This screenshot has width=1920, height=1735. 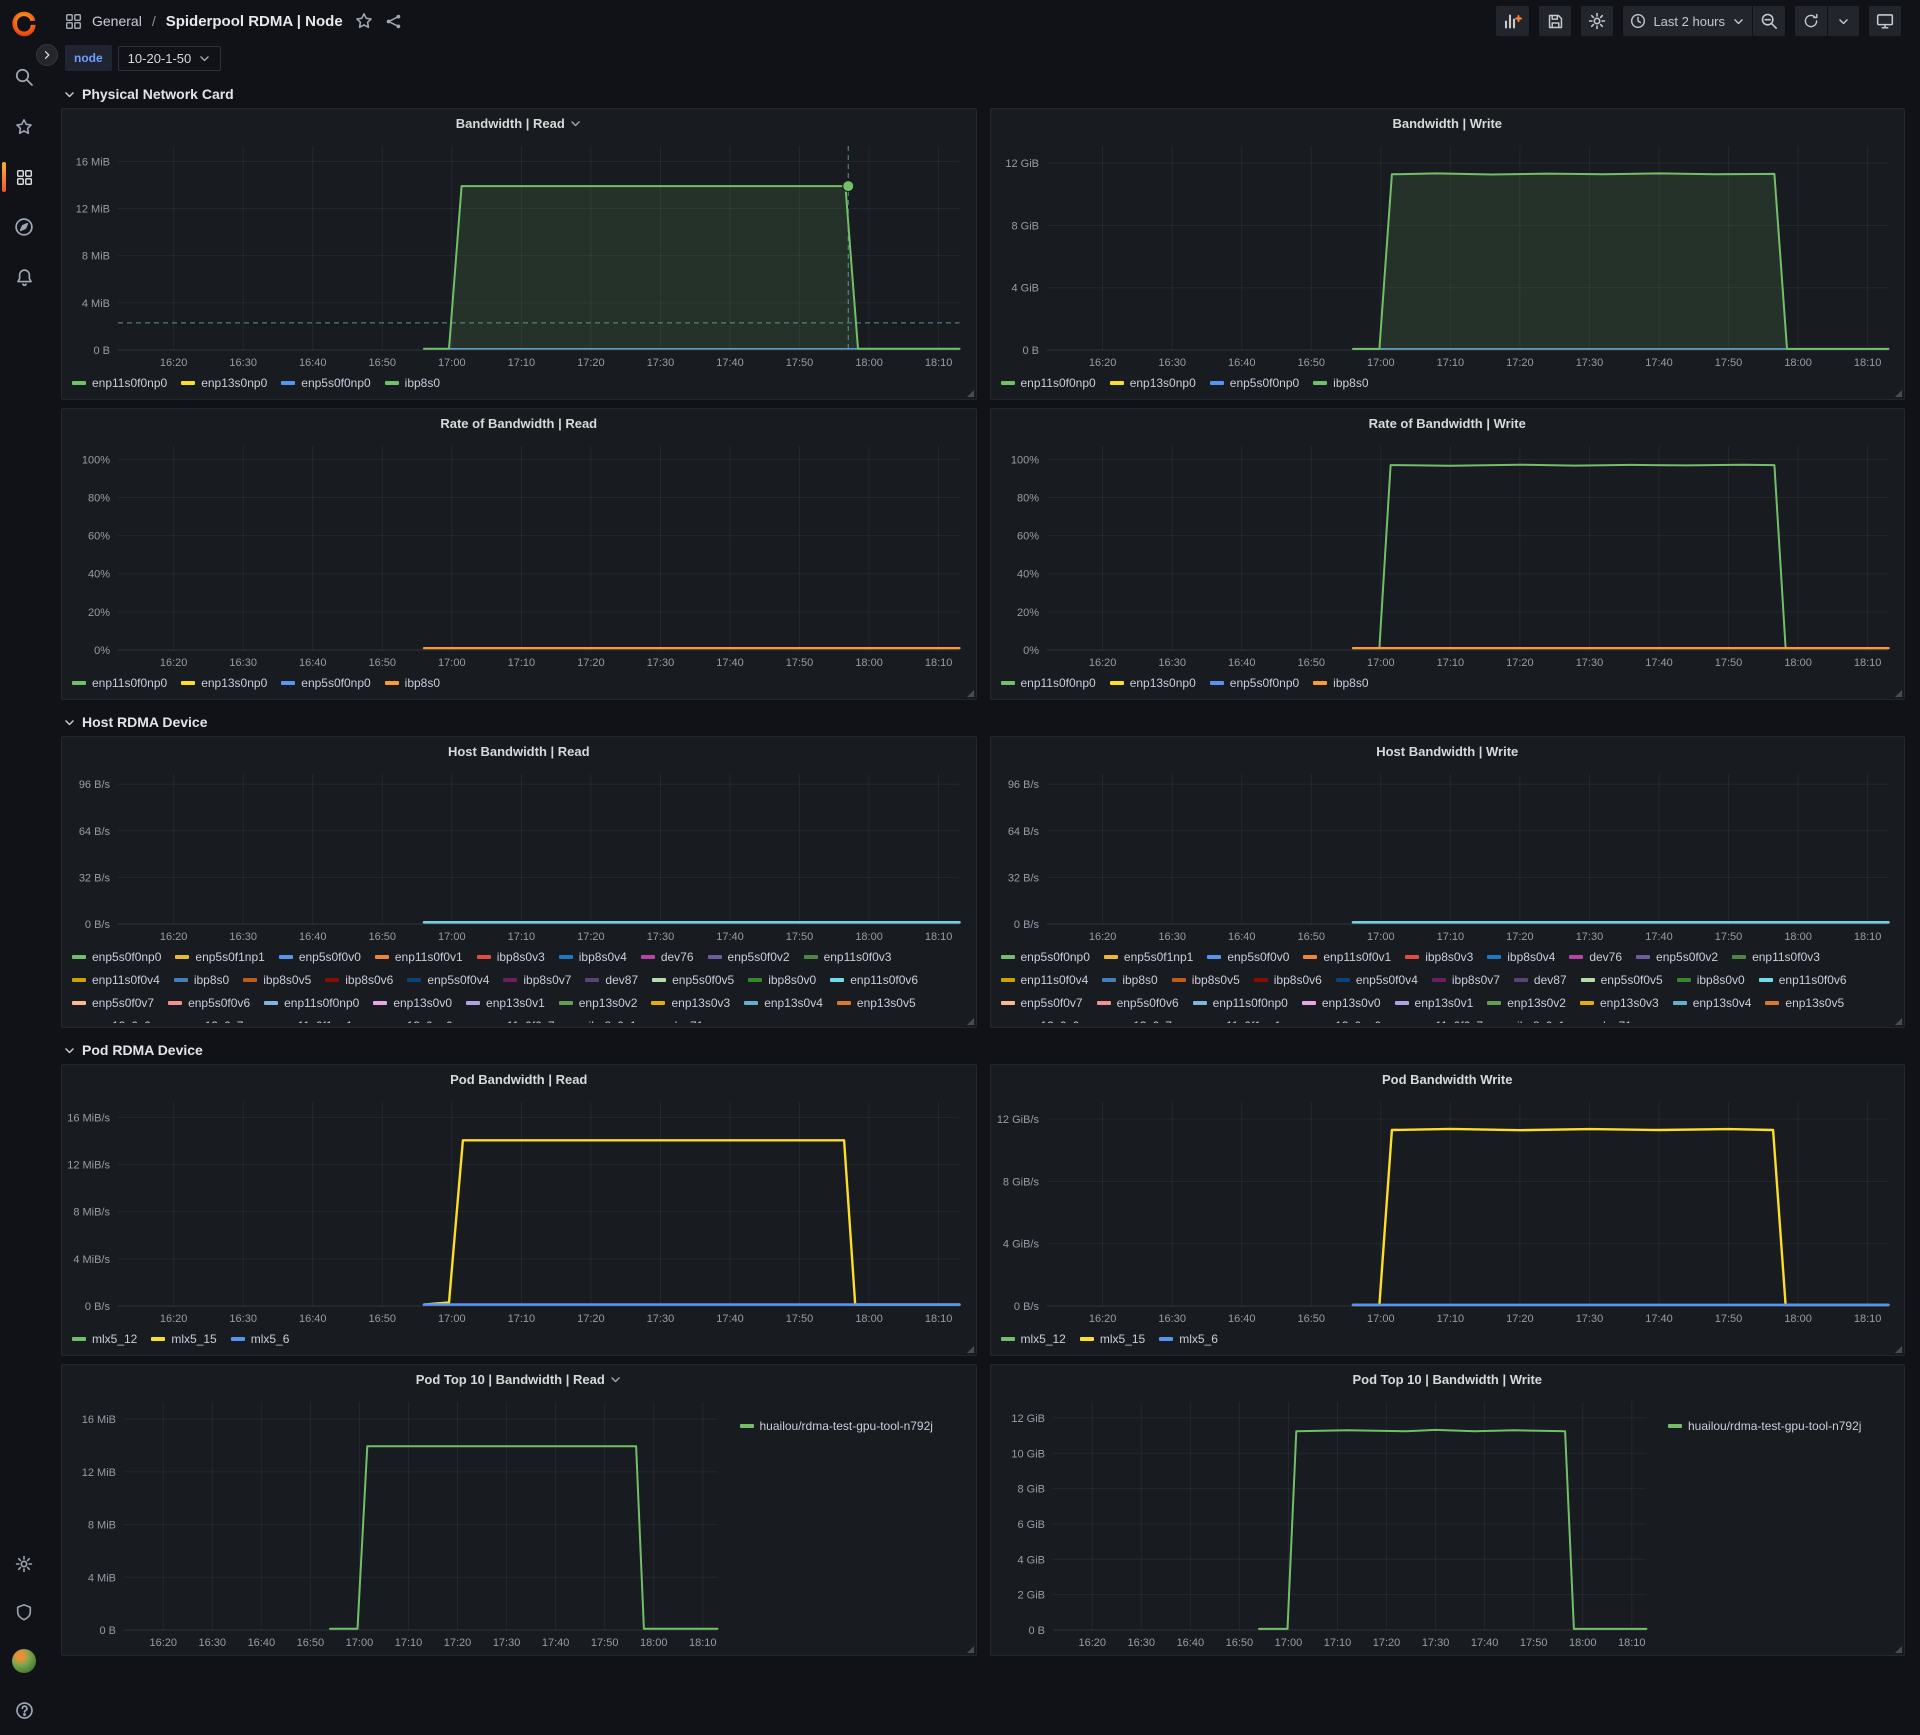 I want to click on panel-title: Pod Top 10 | Bandwidth | Read, so click(x=519, y=1379).